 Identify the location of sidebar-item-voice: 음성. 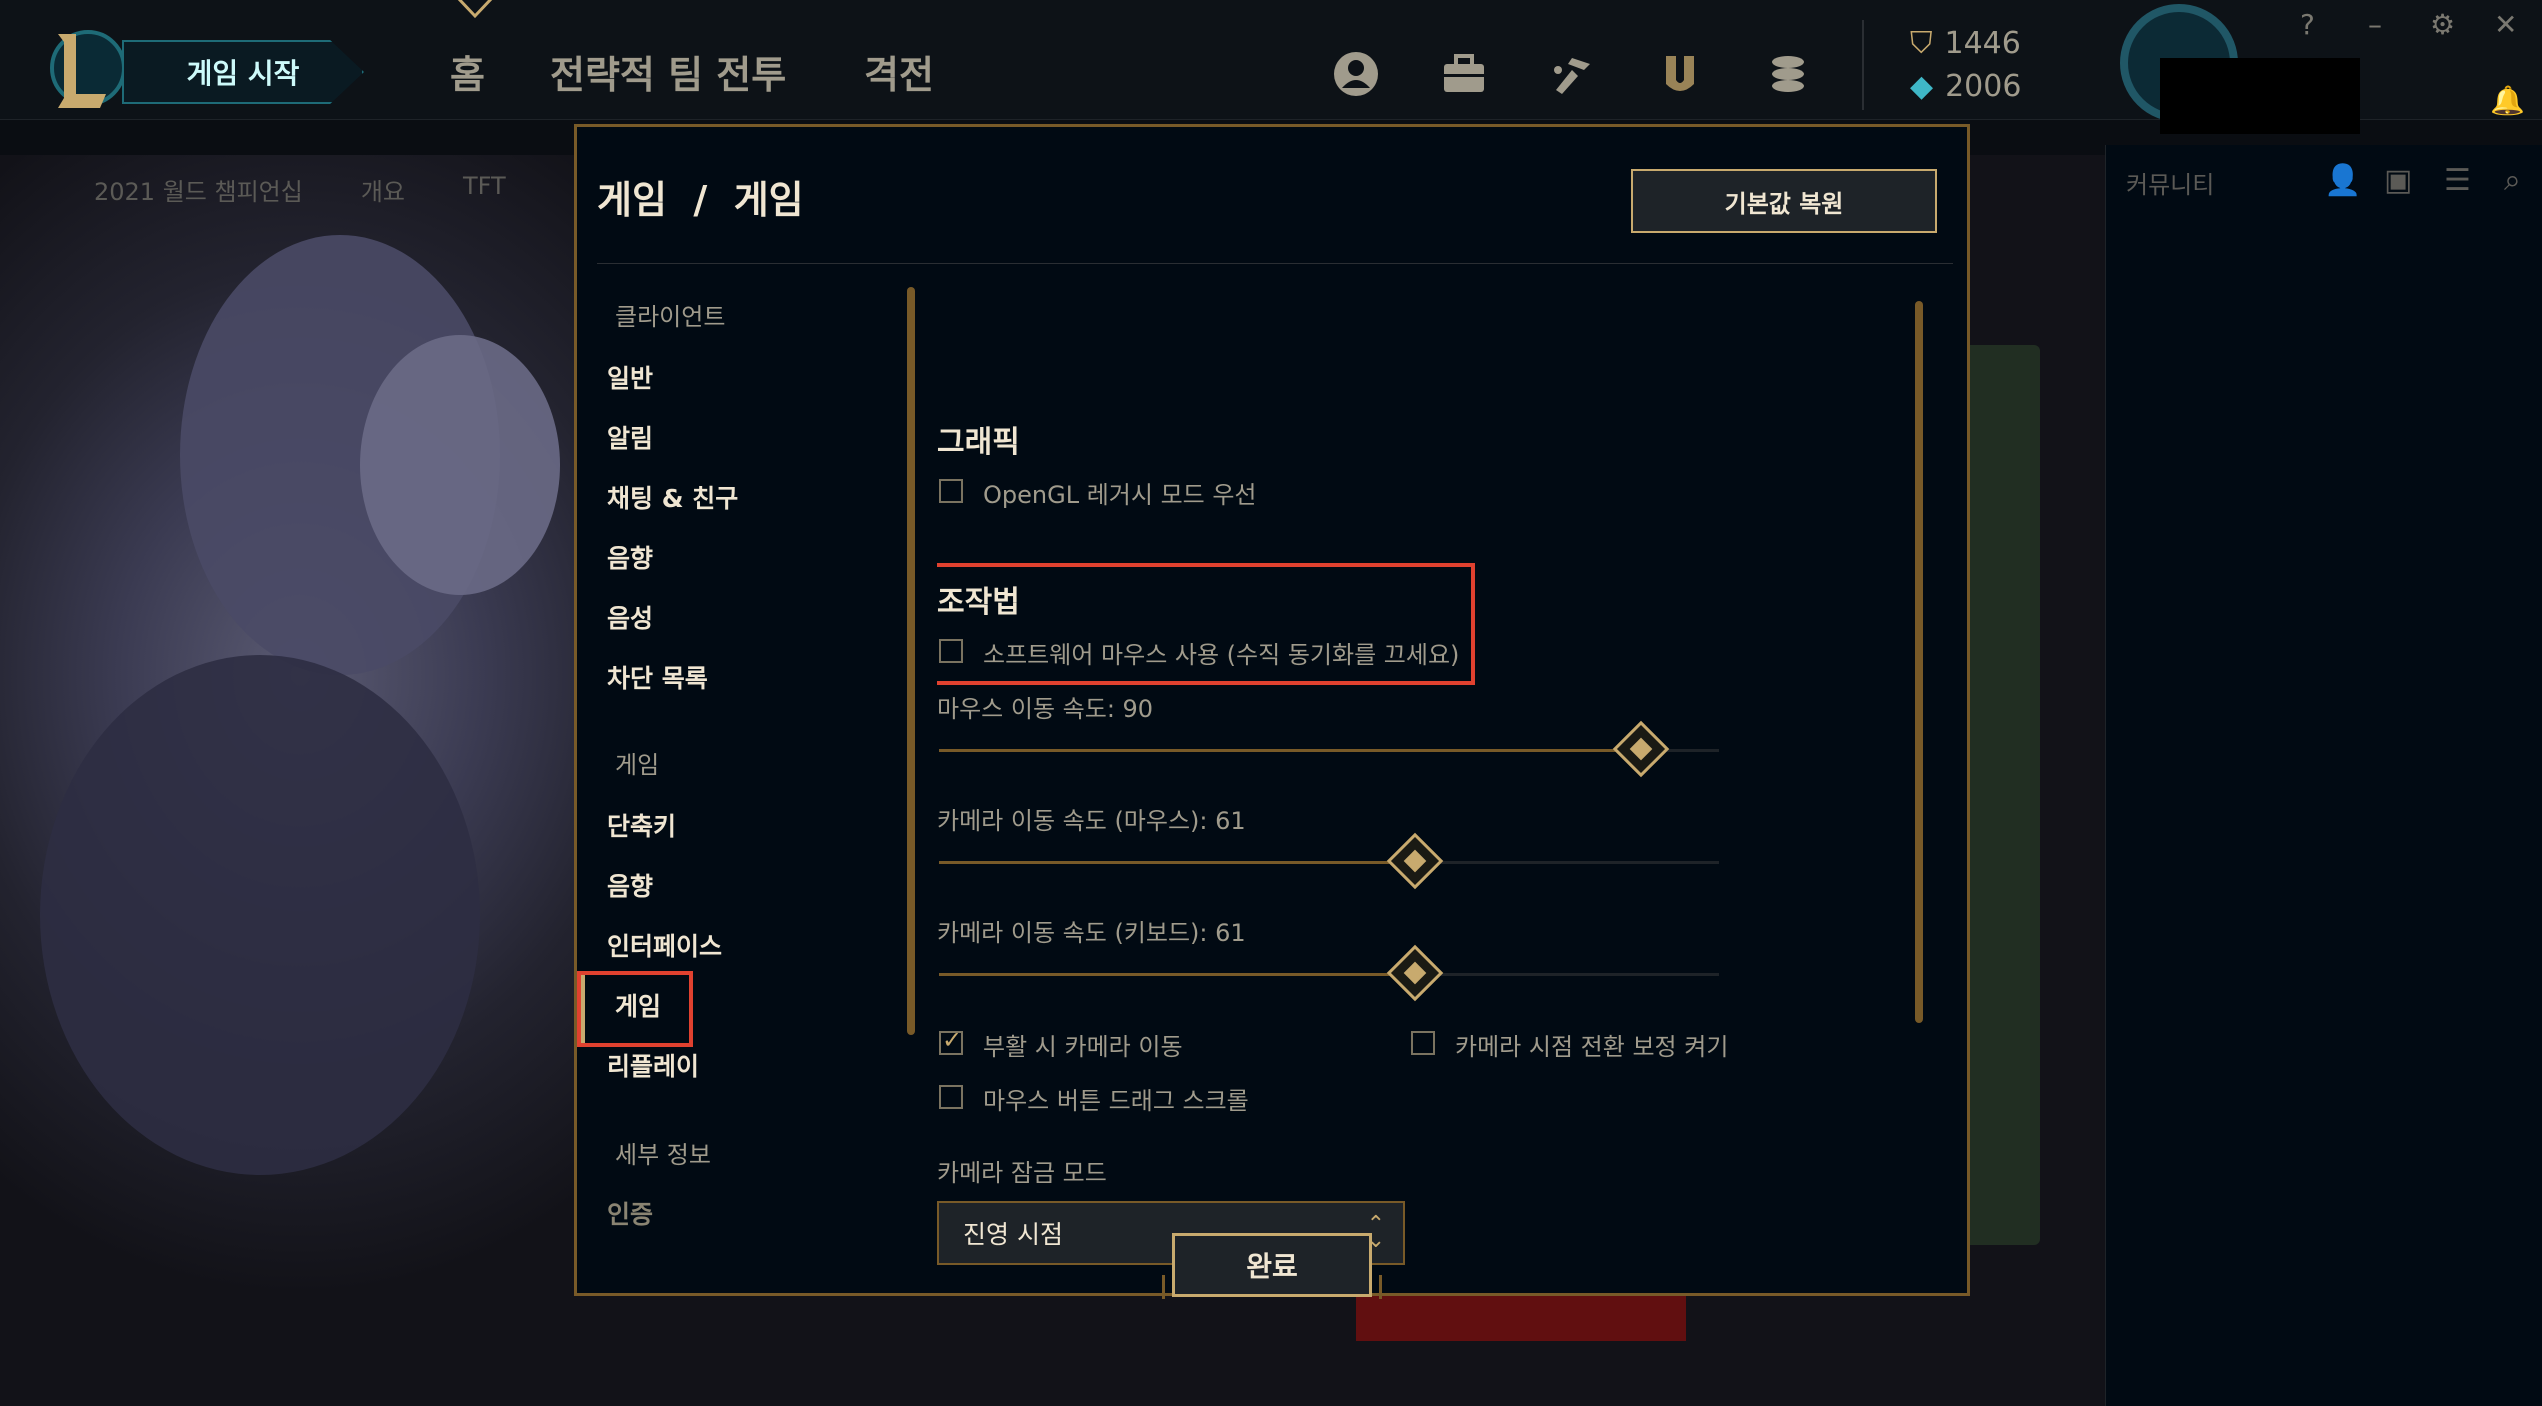
(630, 617).